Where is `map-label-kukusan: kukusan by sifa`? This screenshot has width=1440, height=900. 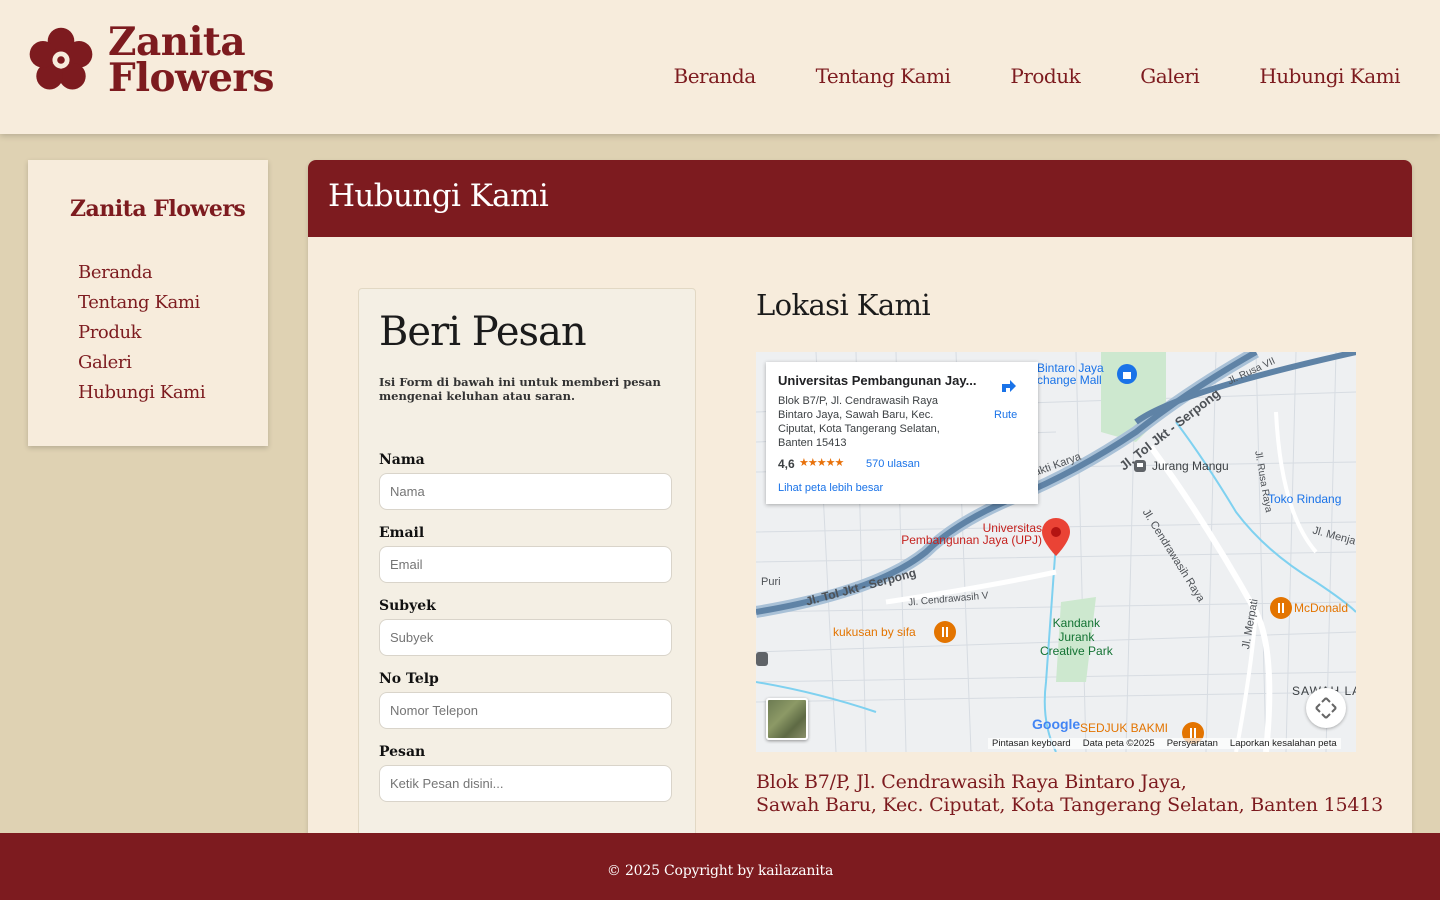
map-label-kukusan: kukusan by sifa is located at coordinates (874, 632).